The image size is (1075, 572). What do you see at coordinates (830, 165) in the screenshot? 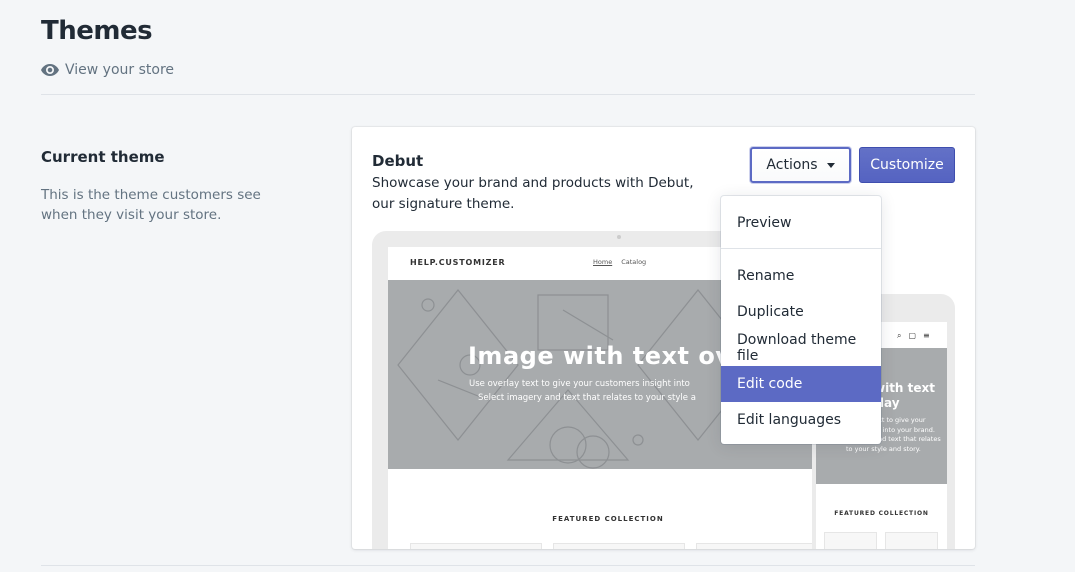
I see `caret-down-icon` at bounding box center [830, 165].